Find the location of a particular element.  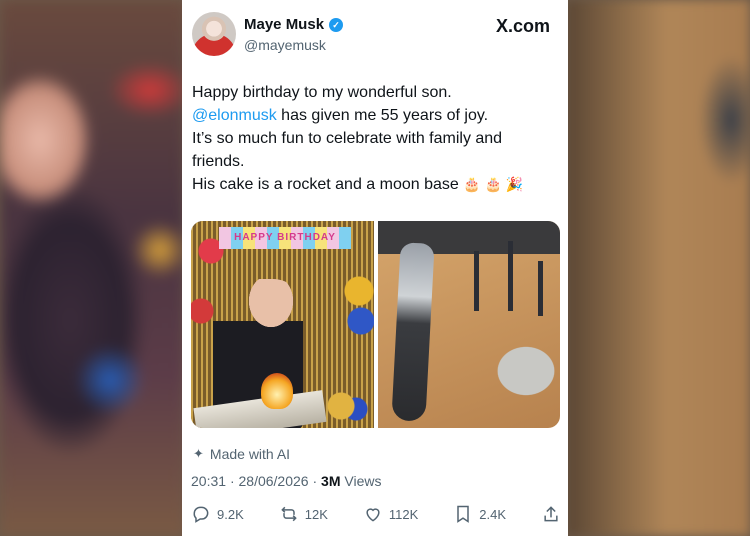

bookmark-button: 2.4K is located at coordinates (479, 514).